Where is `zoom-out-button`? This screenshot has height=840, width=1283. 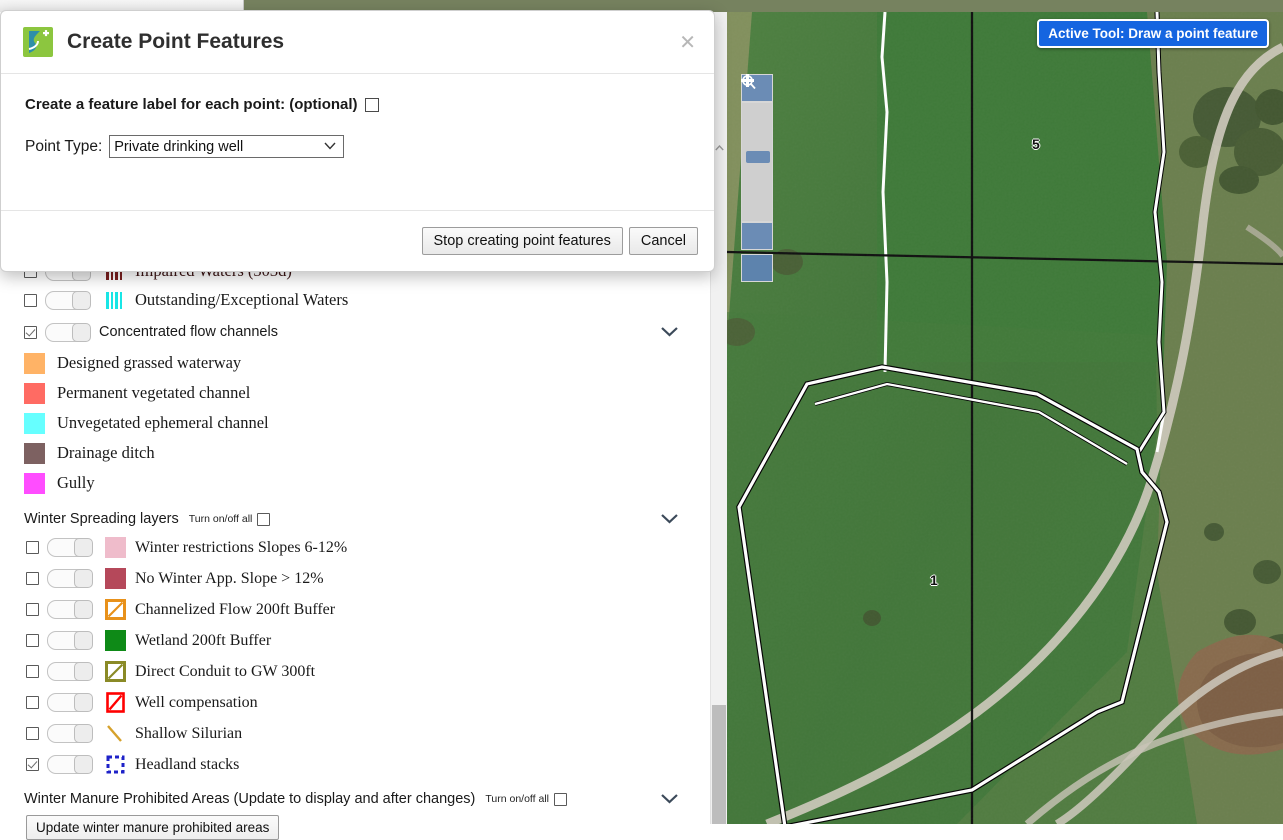 zoom-out-button is located at coordinates (757, 164).